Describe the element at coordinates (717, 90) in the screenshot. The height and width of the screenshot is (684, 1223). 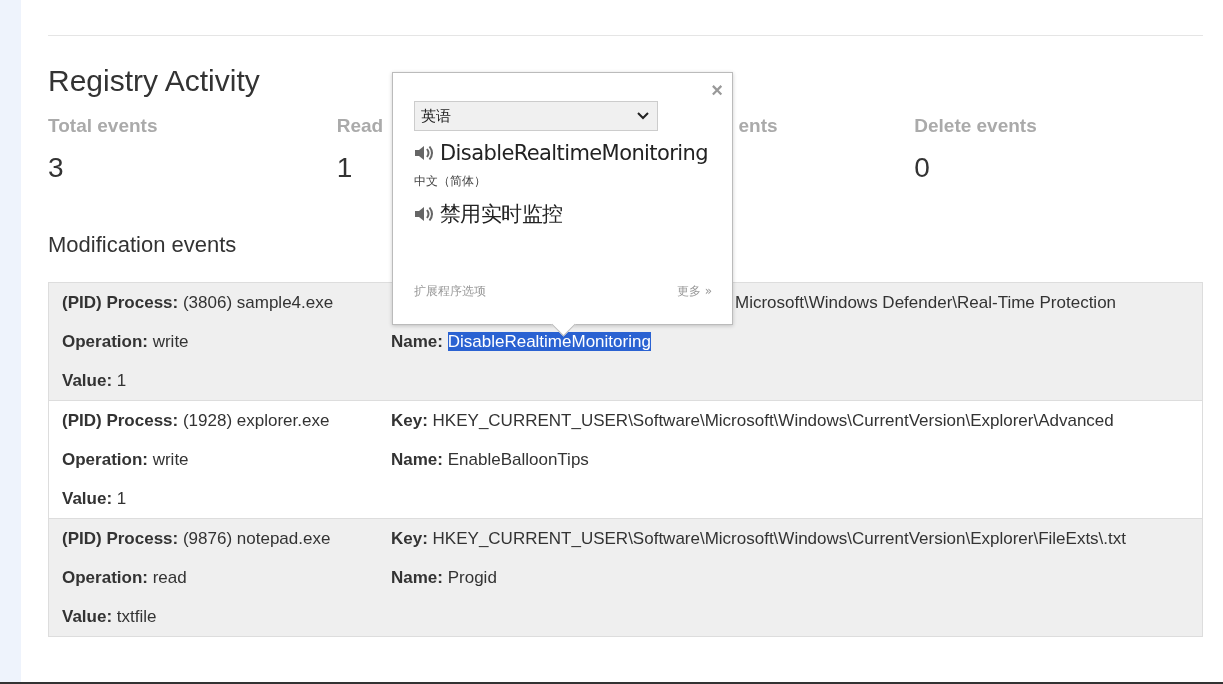
I see `close-button: ×` at that location.